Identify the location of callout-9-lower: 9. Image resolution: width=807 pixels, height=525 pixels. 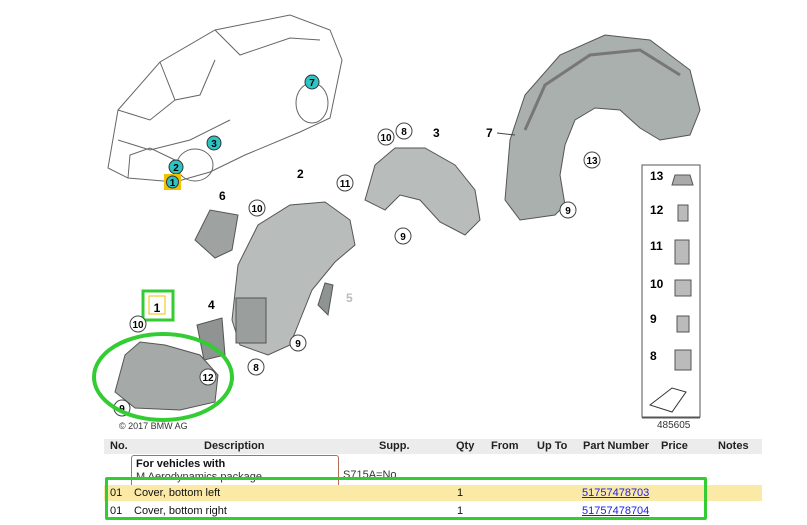
(298, 343).